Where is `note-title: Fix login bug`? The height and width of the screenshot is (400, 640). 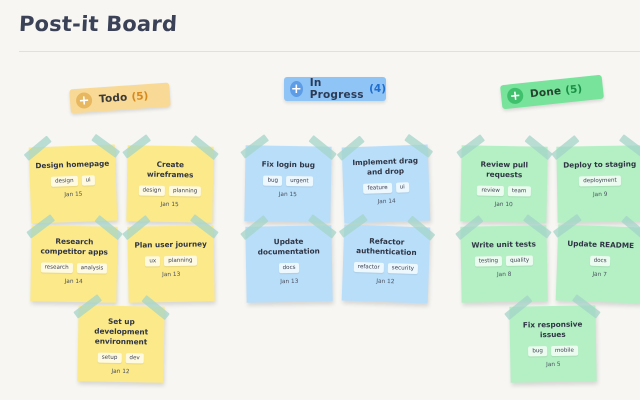
note-title: Fix login bug is located at coordinates (288, 164).